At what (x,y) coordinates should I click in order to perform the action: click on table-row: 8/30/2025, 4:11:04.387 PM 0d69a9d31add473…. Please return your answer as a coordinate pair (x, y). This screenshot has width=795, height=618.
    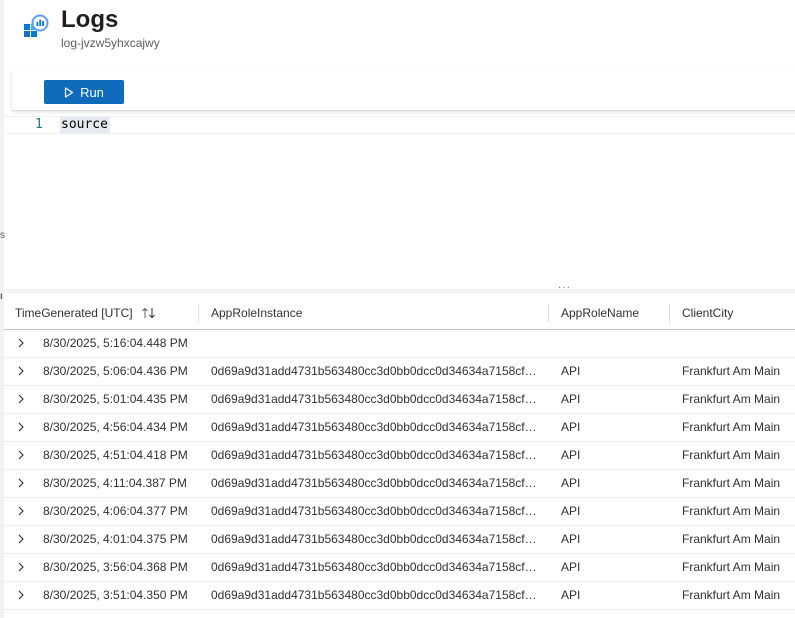
    Looking at the image, I should click on (399, 484).